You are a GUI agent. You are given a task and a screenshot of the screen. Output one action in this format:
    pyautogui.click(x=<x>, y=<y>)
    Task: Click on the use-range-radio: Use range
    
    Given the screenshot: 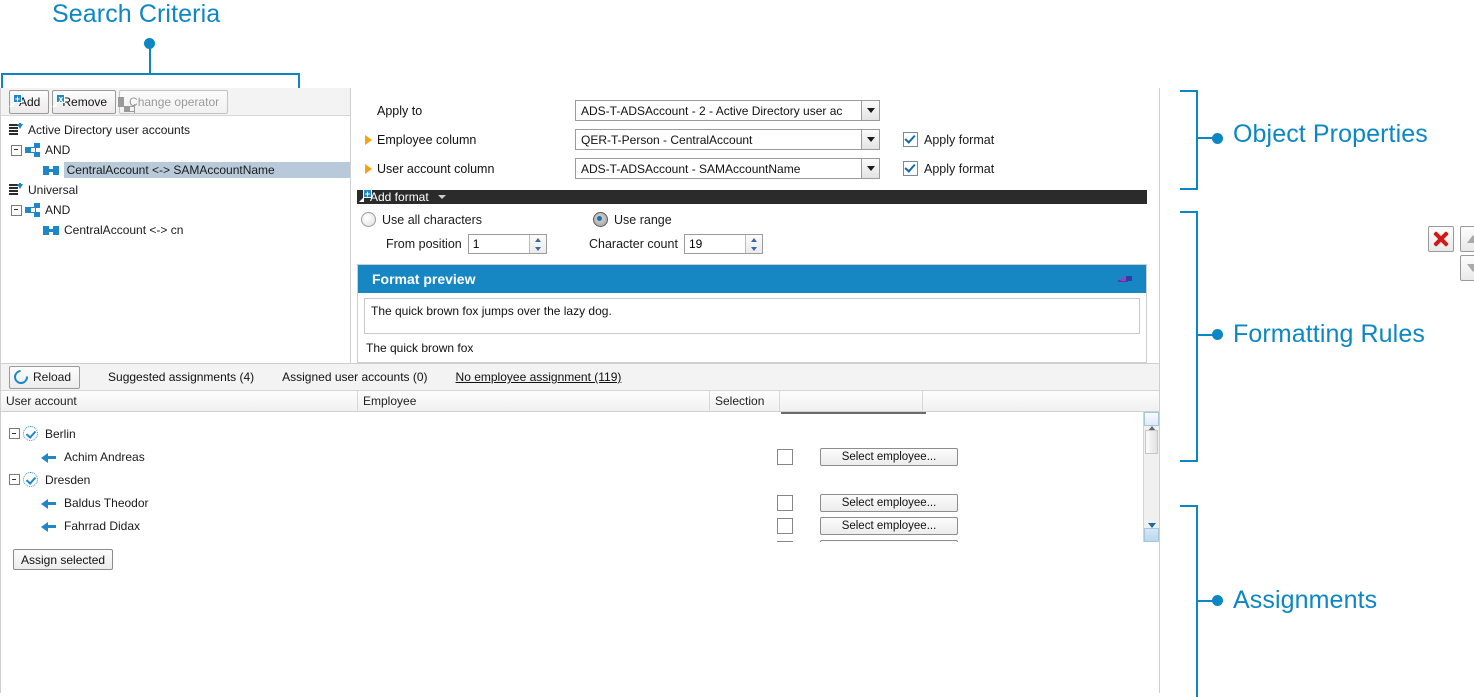 What is the action you would take?
    pyautogui.click(x=632, y=219)
    